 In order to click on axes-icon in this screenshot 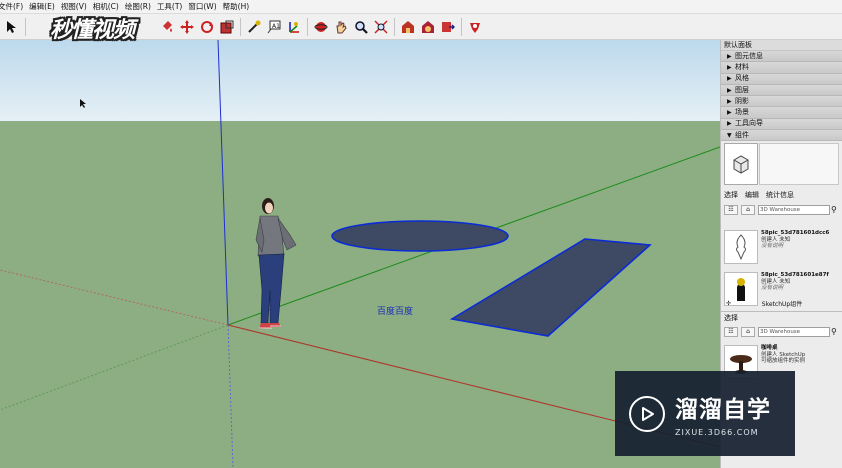, I will do `click(293, 26)`.